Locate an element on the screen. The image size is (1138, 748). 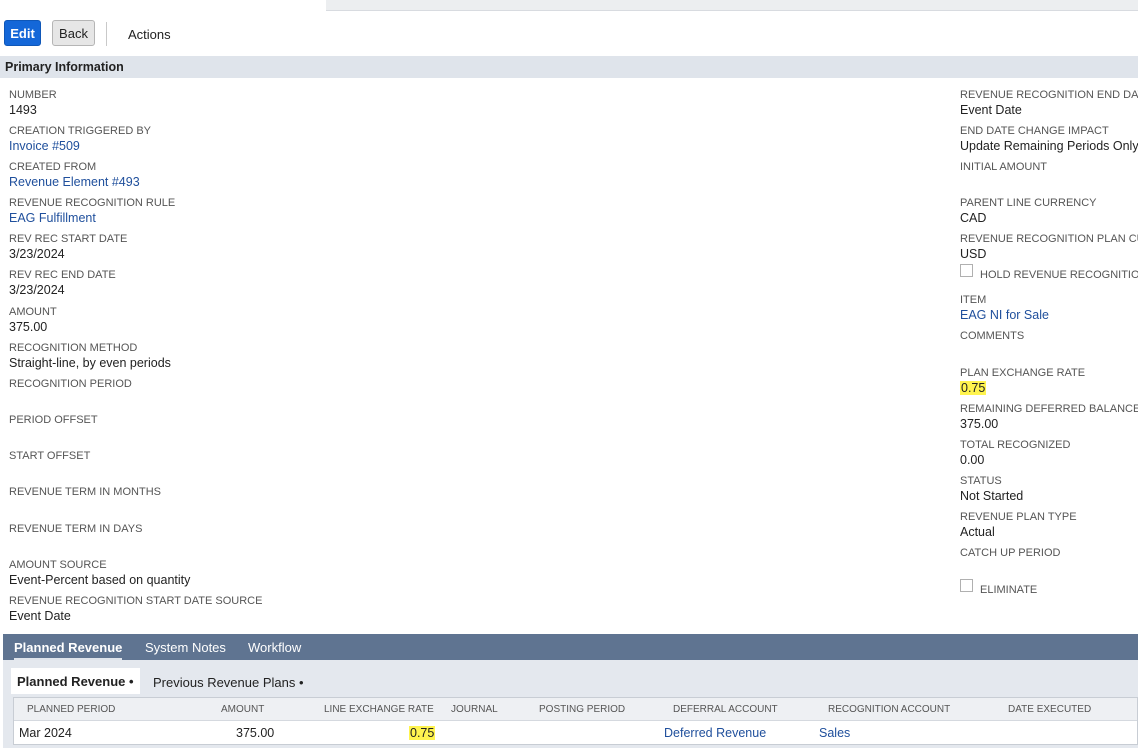
field-remaining-deferred-balance: REMAINING DEFERRED BALANCE 375.00 is located at coordinates (1049, 417).